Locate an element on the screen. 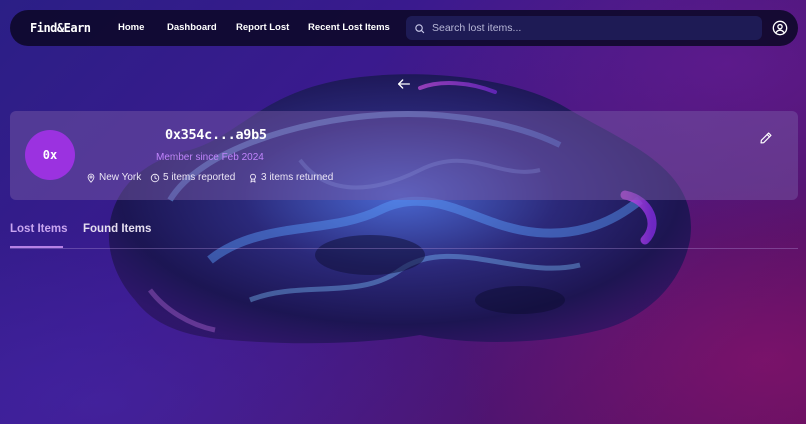  search-input is located at coordinates (592, 28).